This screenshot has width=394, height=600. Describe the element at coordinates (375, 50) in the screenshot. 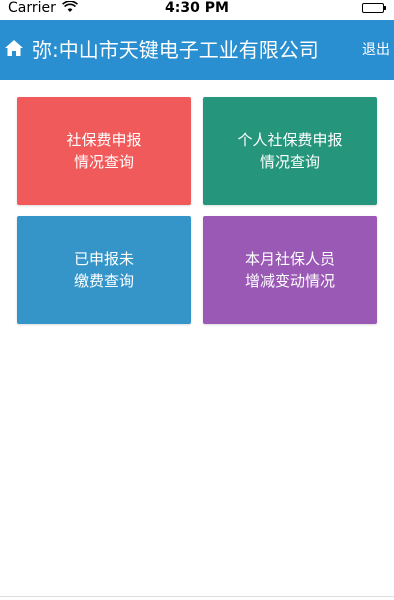

I see `logout-button: 退出` at that location.